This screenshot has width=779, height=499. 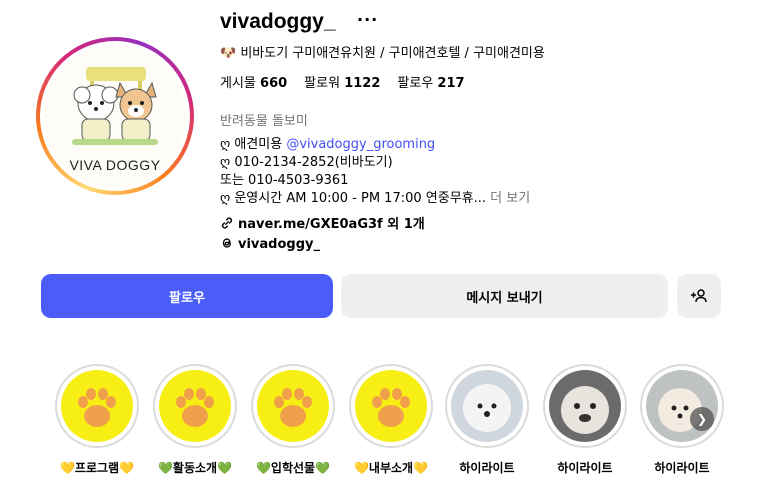 I want to click on add-person-icon, so click(x=699, y=296).